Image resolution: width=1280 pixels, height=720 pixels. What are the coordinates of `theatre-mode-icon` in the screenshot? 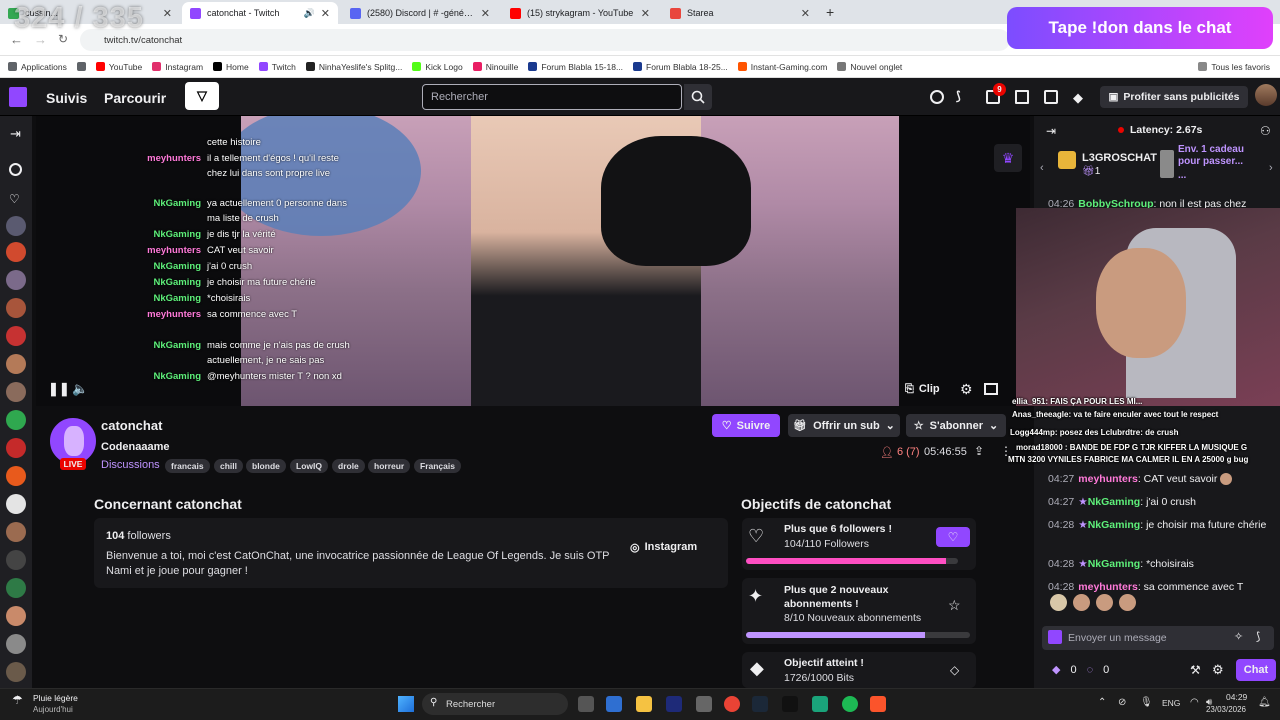 It's located at (991, 389).